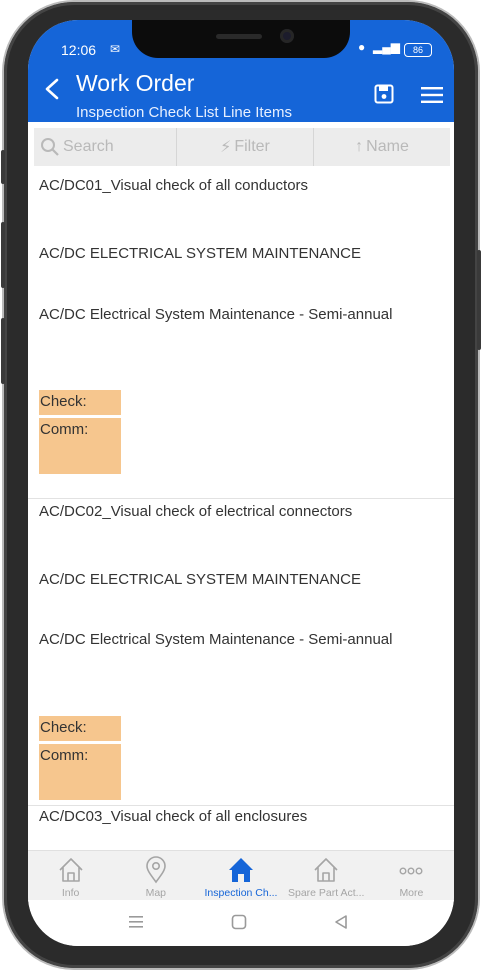 This screenshot has height=972, width=482. What do you see at coordinates (155, 870) in the screenshot?
I see `map-pin-icon` at bounding box center [155, 870].